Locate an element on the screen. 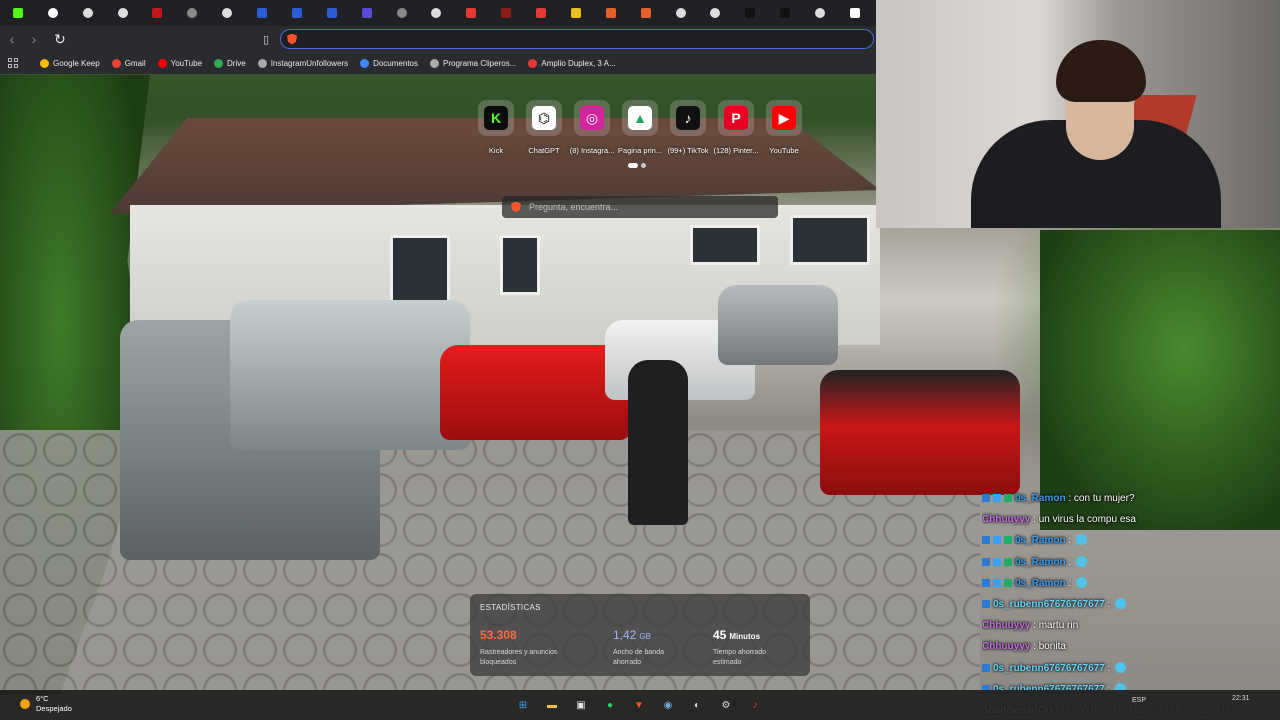  windows-taskbar: 6°C Despejado ⊞ ▬ ▣ ● ▼ ◉ ◐ ⚙ ♪ ESP 22:31 is located at coordinates (640, 705).